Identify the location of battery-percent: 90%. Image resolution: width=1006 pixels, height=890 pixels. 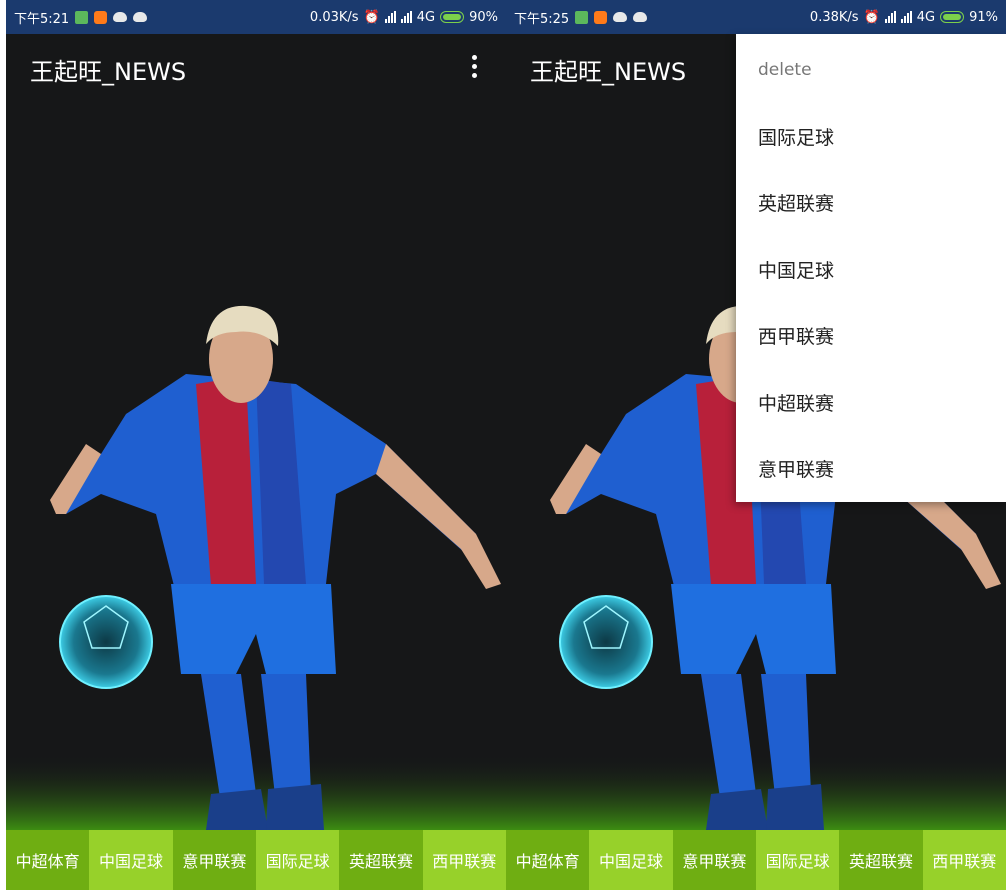
(483, 17).